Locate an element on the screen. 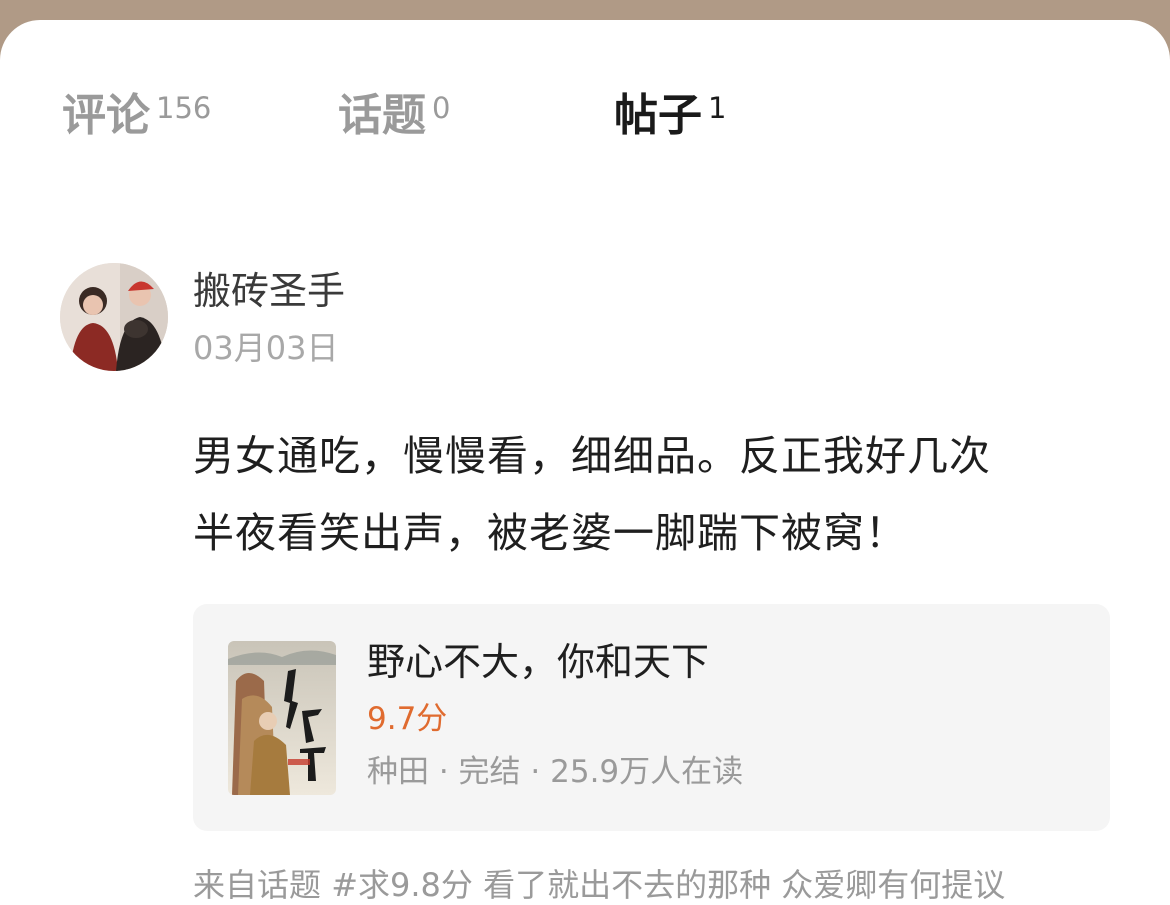 This screenshot has height=905, width=1170. tab-posts-count: 1 is located at coordinates (717, 108).